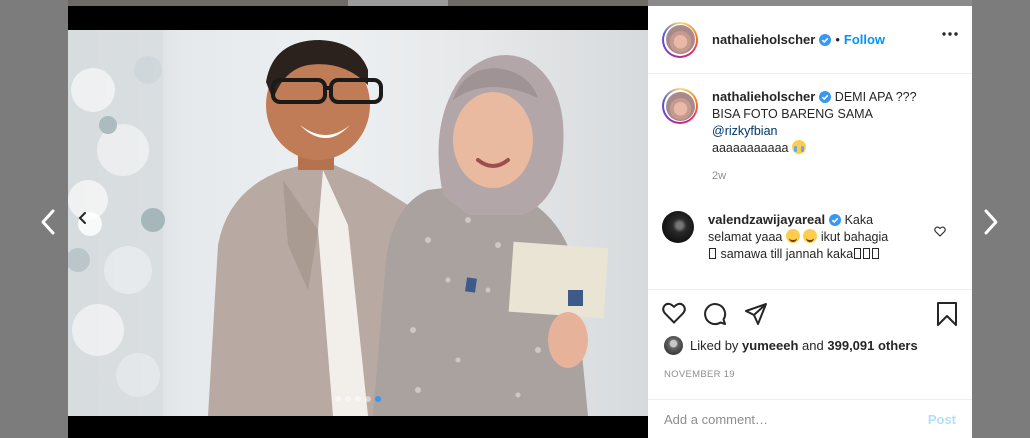  I want to click on action-buttons, so click(715, 316).